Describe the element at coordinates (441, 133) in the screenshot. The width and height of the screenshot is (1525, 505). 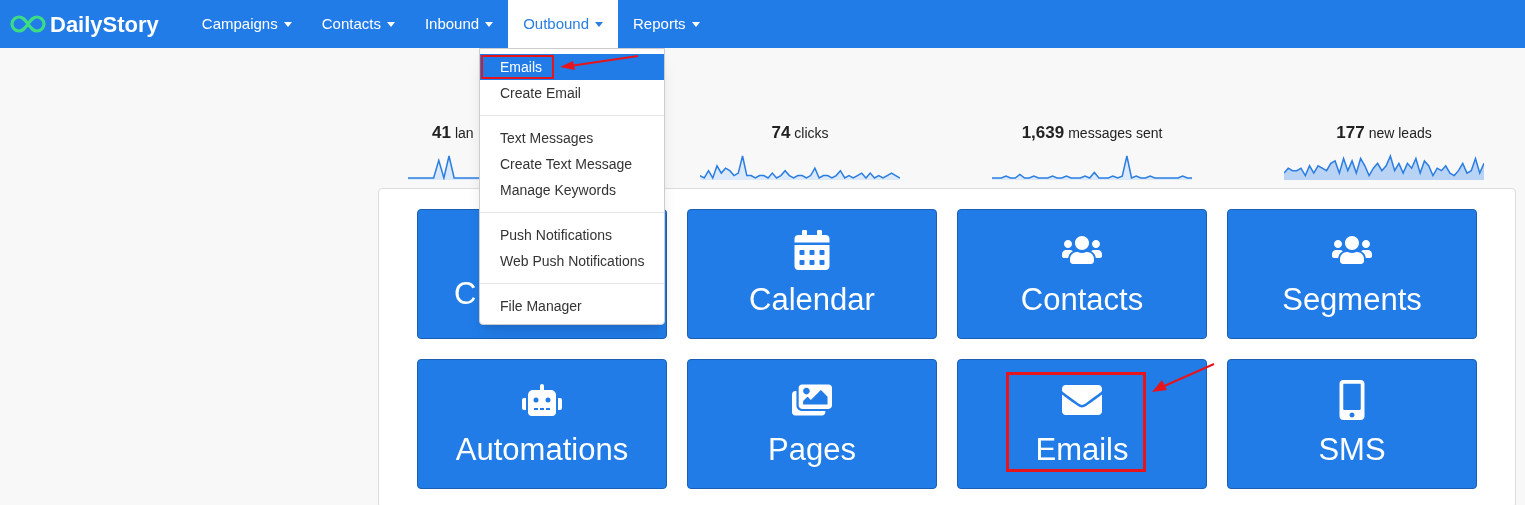
I see `stat-value: 41` at that location.